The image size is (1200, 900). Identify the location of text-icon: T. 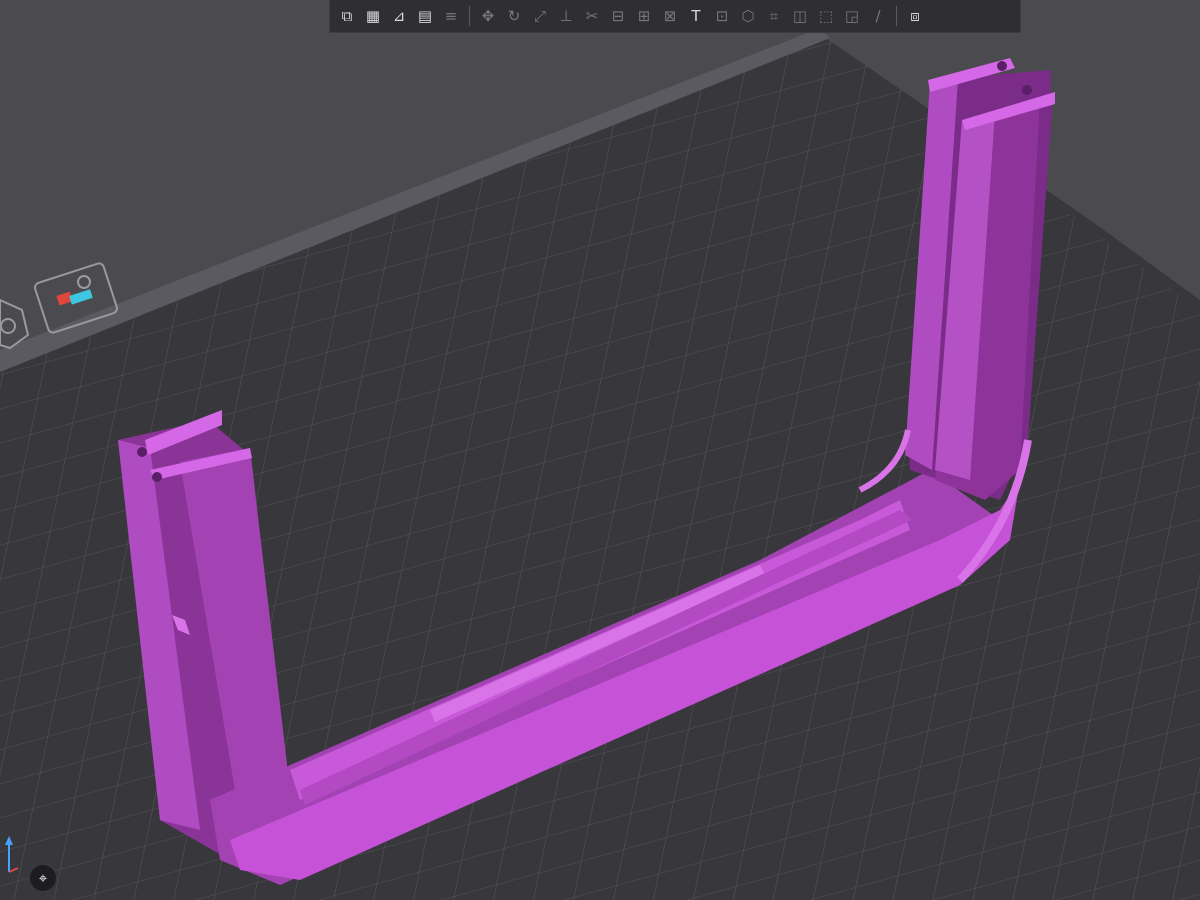
(696, 16).